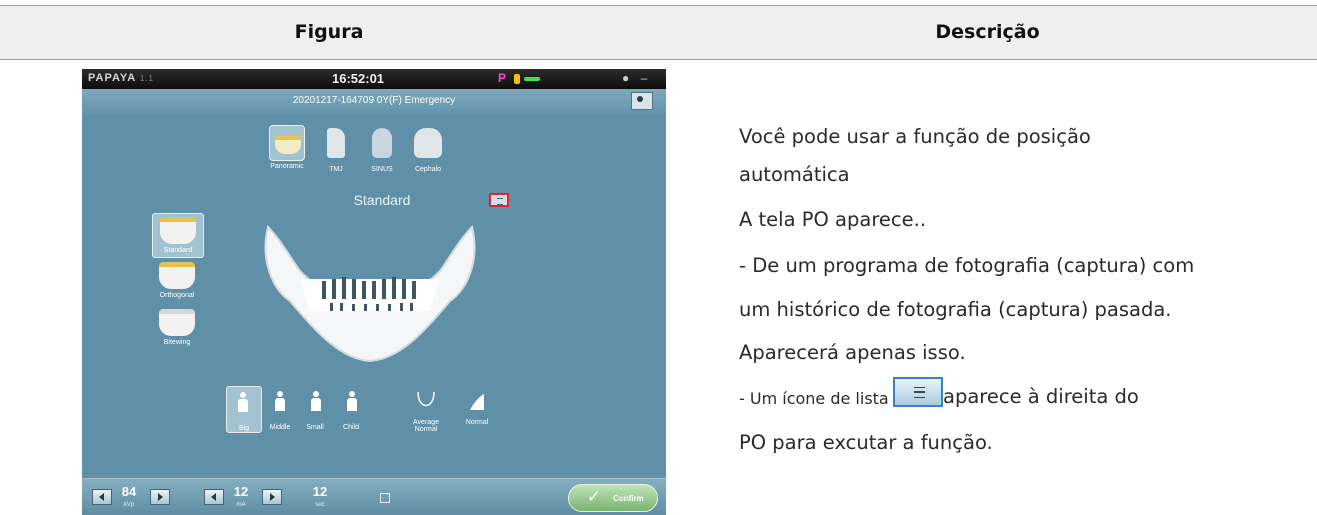 This screenshot has width=1317, height=515. I want to click on size-label: Small, so click(315, 427).